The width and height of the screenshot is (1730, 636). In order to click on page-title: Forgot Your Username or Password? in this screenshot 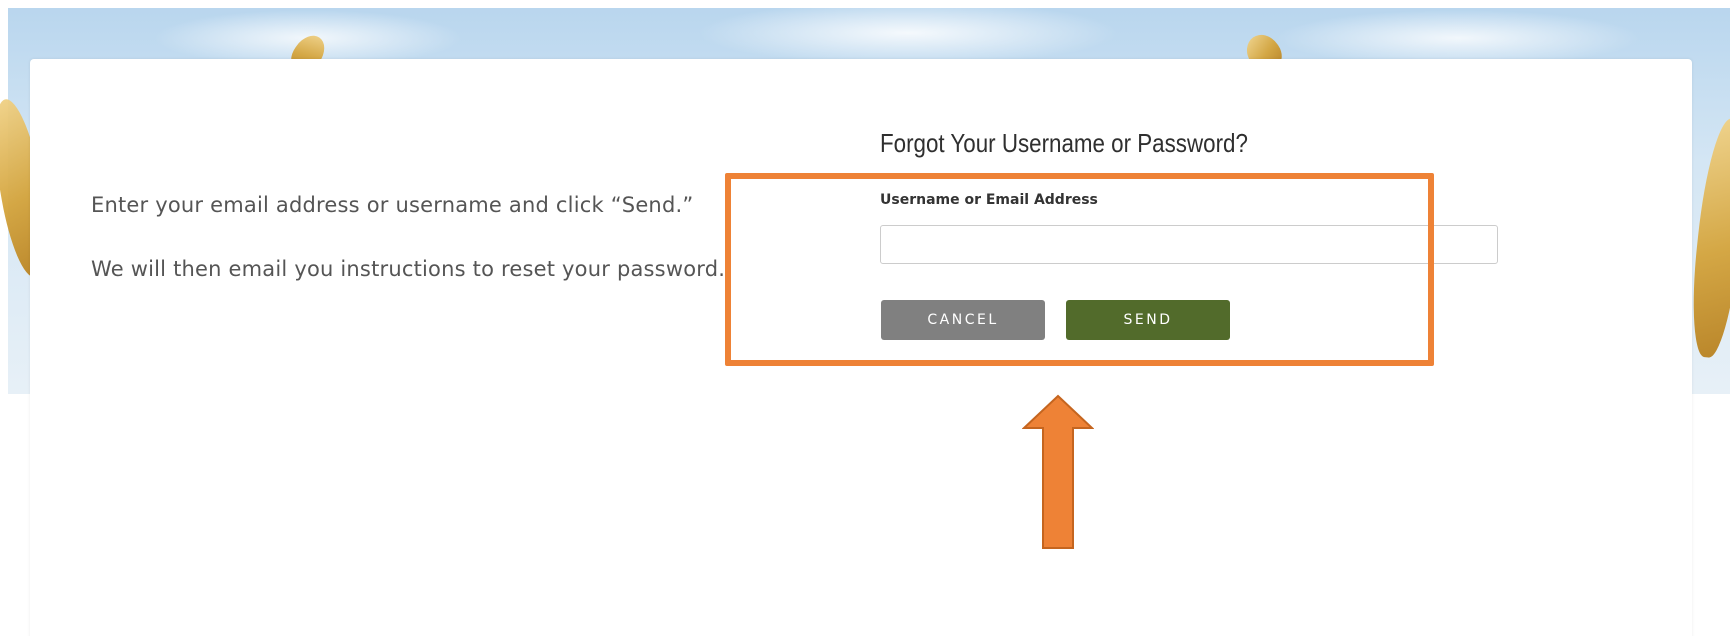, I will do `click(1064, 143)`.